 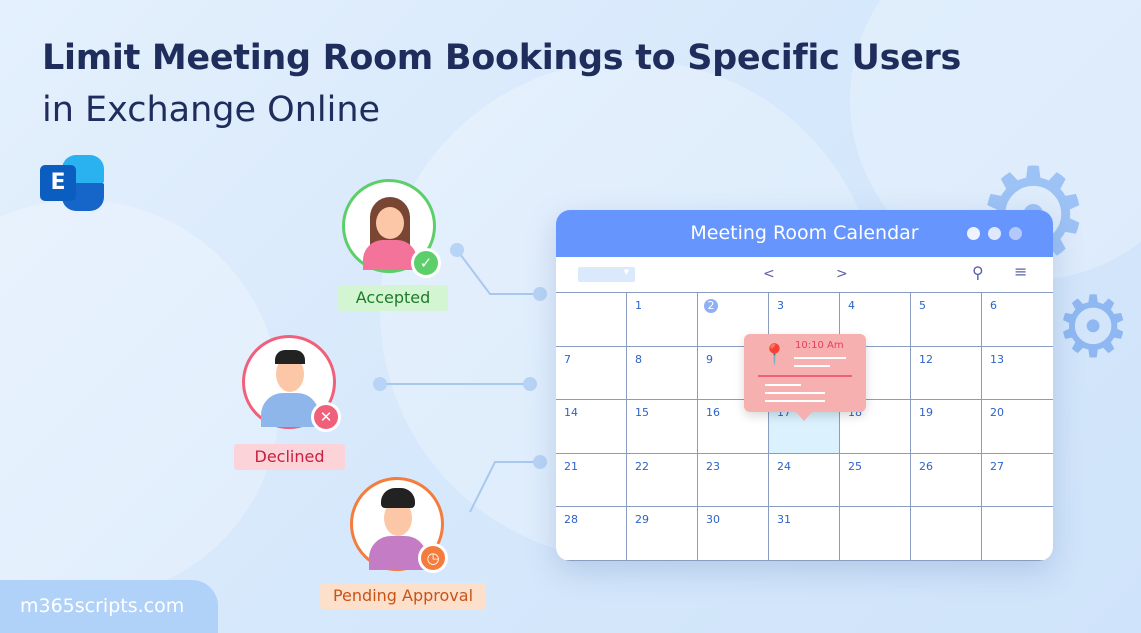 What do you see at coordinates (662, 534) in the screenshot?
I see `calendar-day-cell: 29` at bounding box center [662, 534].